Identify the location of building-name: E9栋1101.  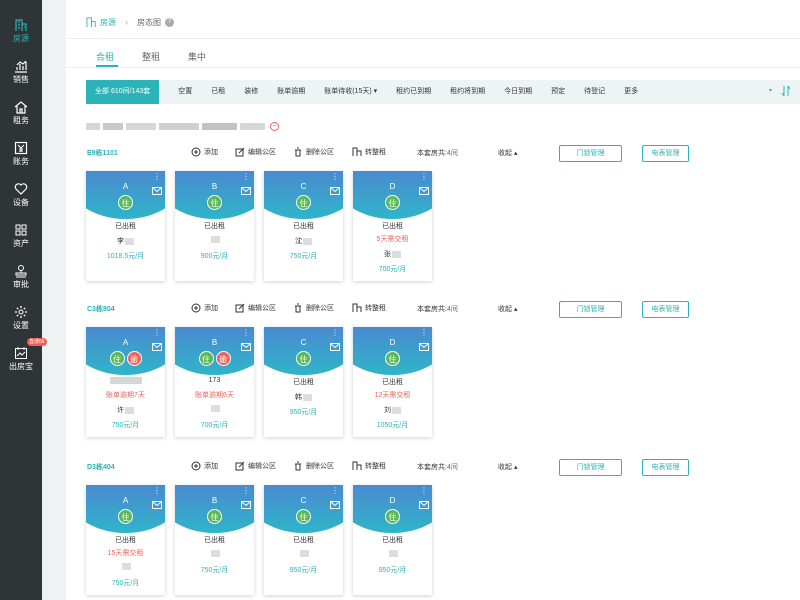
(102, 153).